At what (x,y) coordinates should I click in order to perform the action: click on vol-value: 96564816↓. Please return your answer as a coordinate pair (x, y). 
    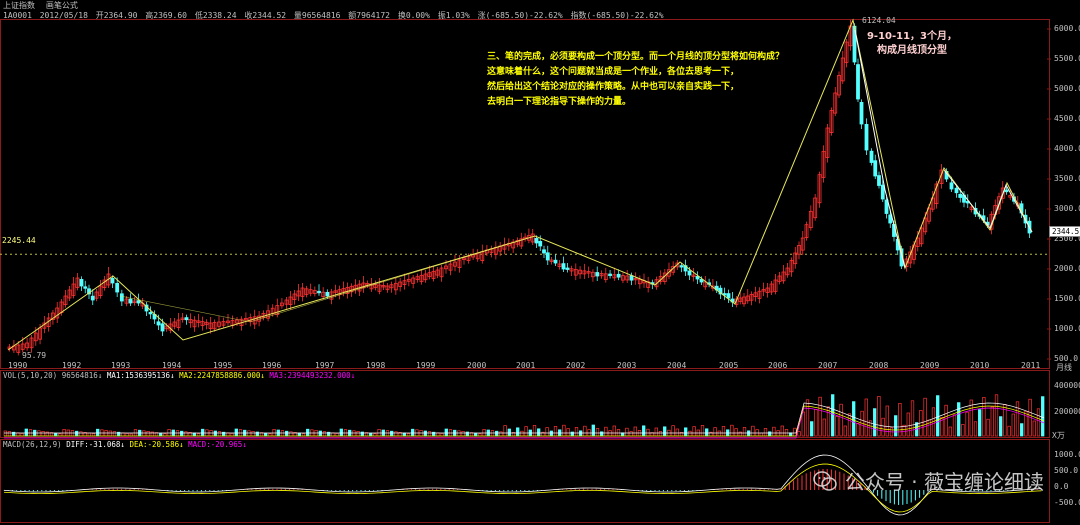
    Looking at the image, I should click on (82, 375).